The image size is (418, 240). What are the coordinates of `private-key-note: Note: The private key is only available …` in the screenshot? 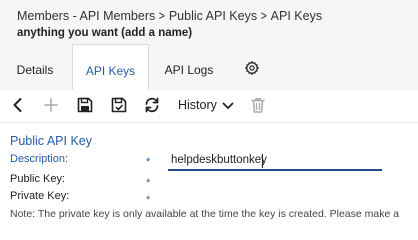 It's located at (205, 214).